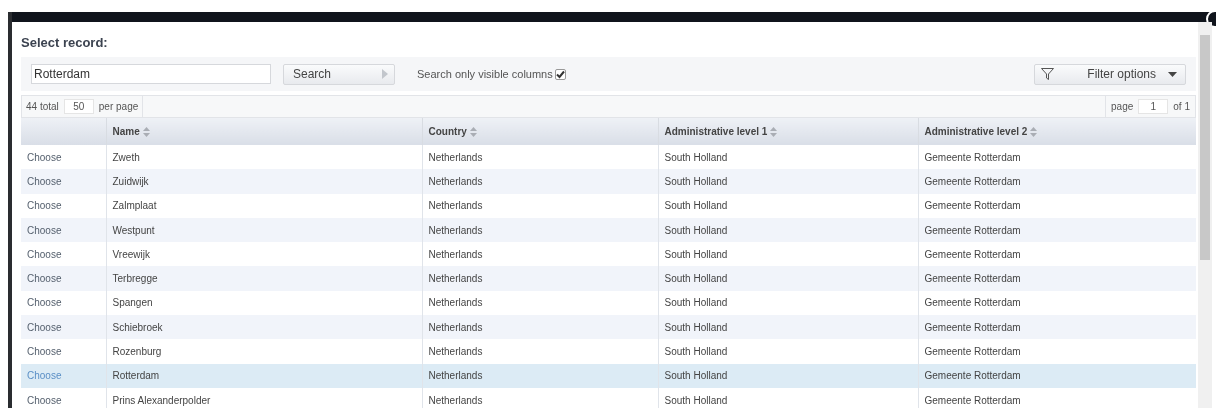  I want to click on column-header: Country, so click(452, 131).